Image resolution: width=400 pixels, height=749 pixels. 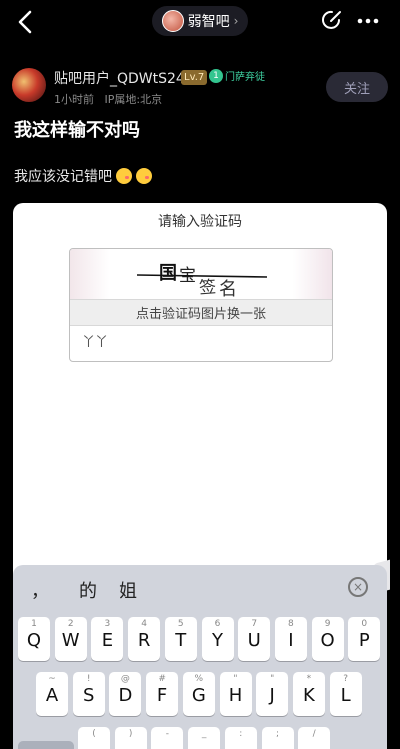 I want to click on key-secondary-label: :, so click(x=241, y=734).